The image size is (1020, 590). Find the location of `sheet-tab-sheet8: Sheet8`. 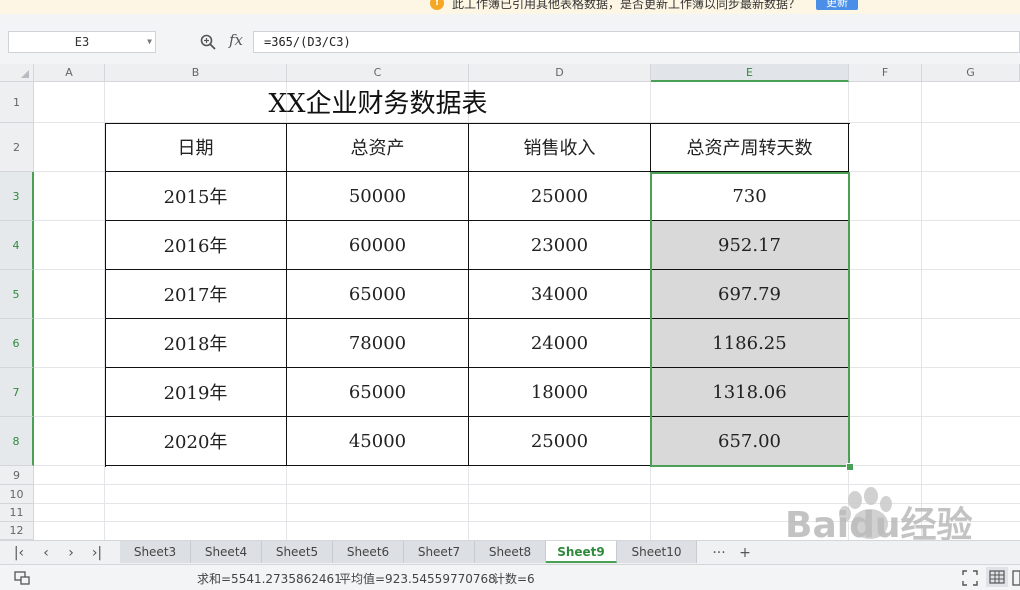

sheet-tab-sheet8: Sheet8 is located at coordinates (510, 552).